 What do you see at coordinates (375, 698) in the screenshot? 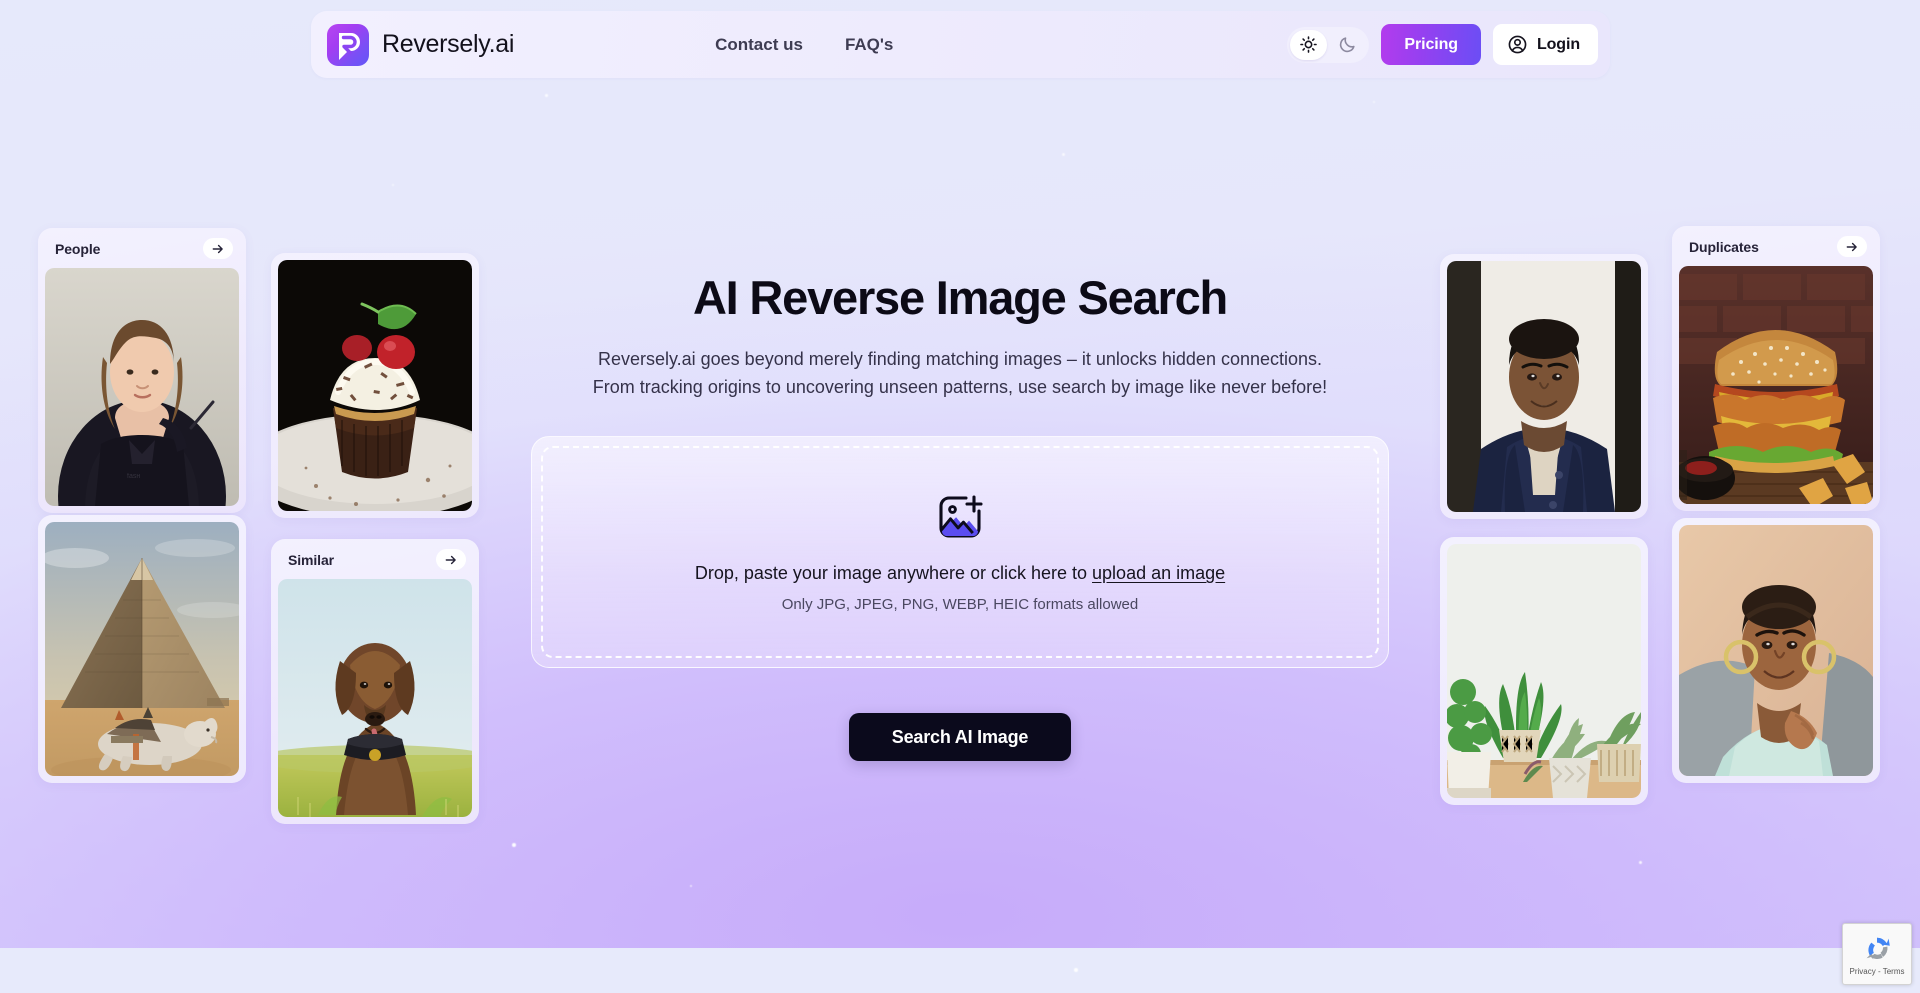
I see `category-thumbnail-similar` at bounding box center [375, 698].